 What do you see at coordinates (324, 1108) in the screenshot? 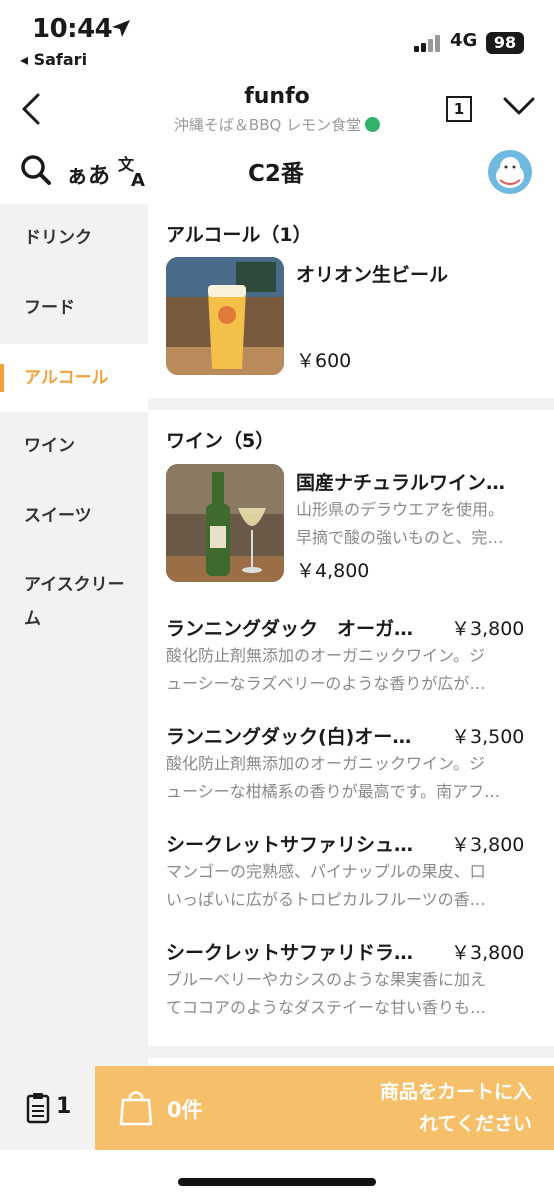
I see `cart-button: 0件 商品をカートに入れてください` at bounding box center [324, 1108].